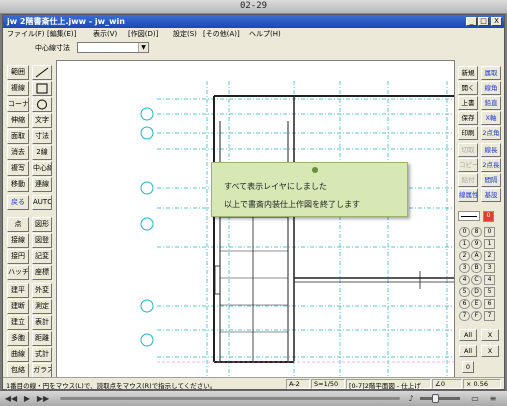 The height and width of the screenshot is (406, 507). Describe the element at coordinates (489, 268) in the screenshot. I see `layer-group-3: 3` at that location.